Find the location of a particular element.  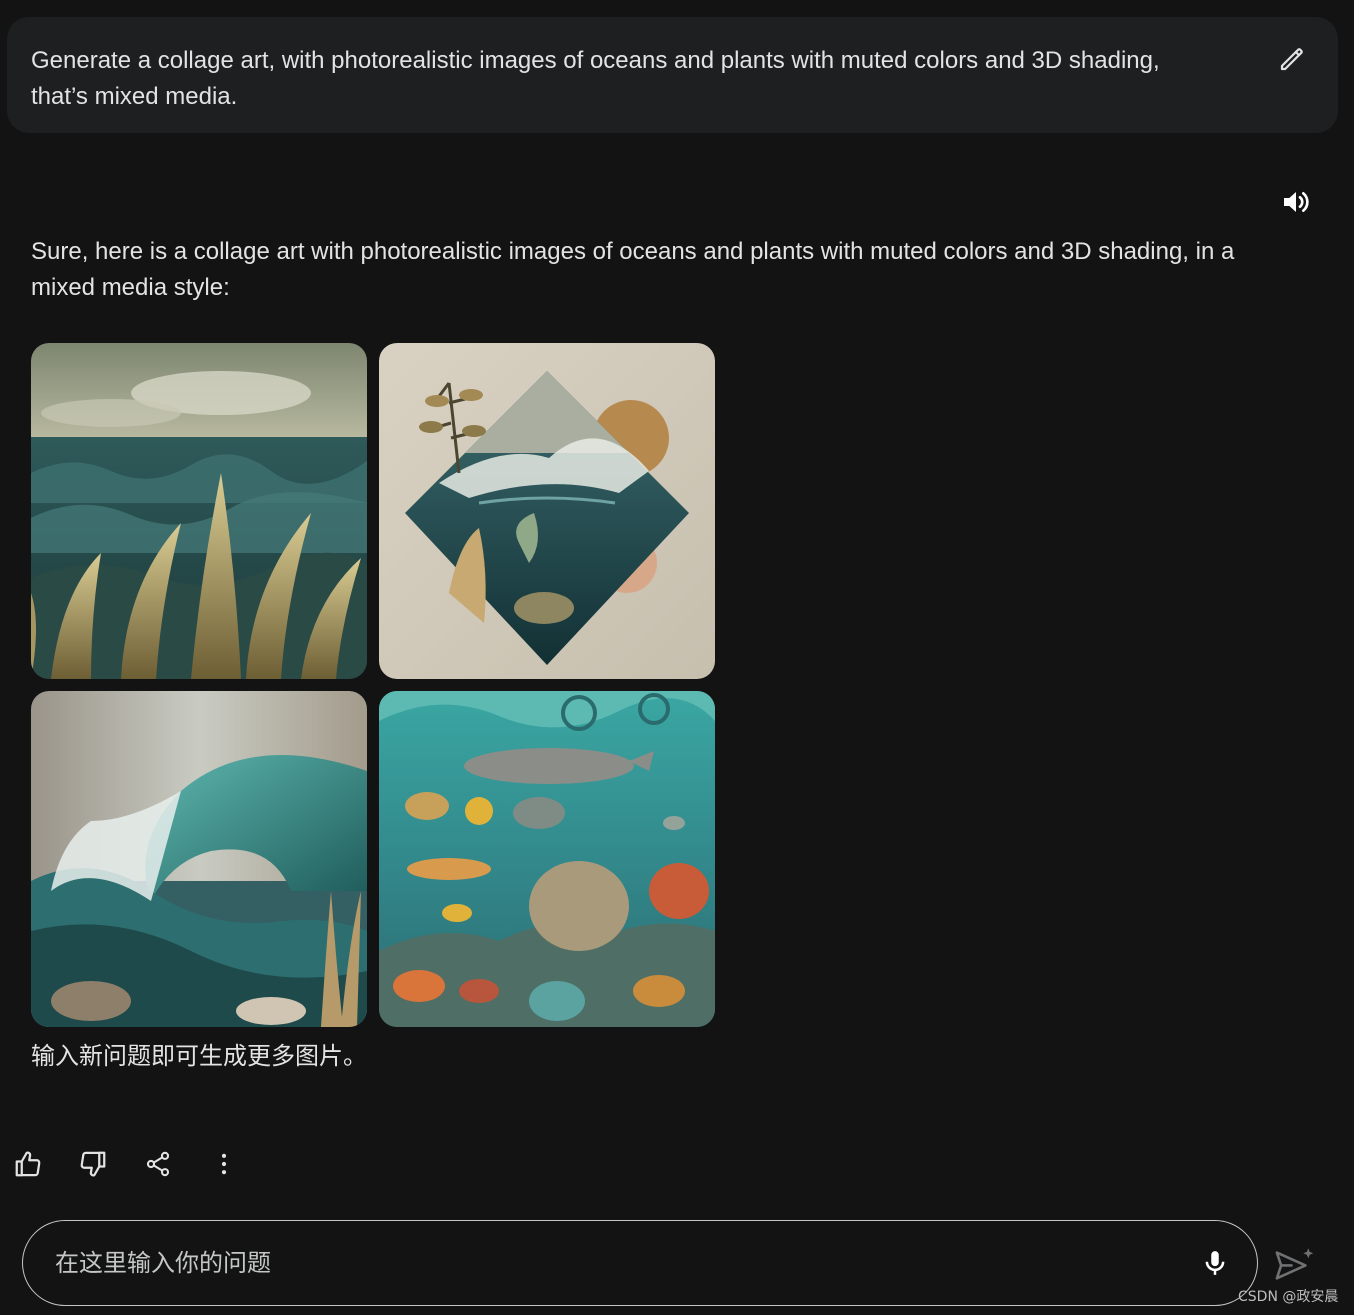

edit-prompt-button is located at coordinates (1292, 59).